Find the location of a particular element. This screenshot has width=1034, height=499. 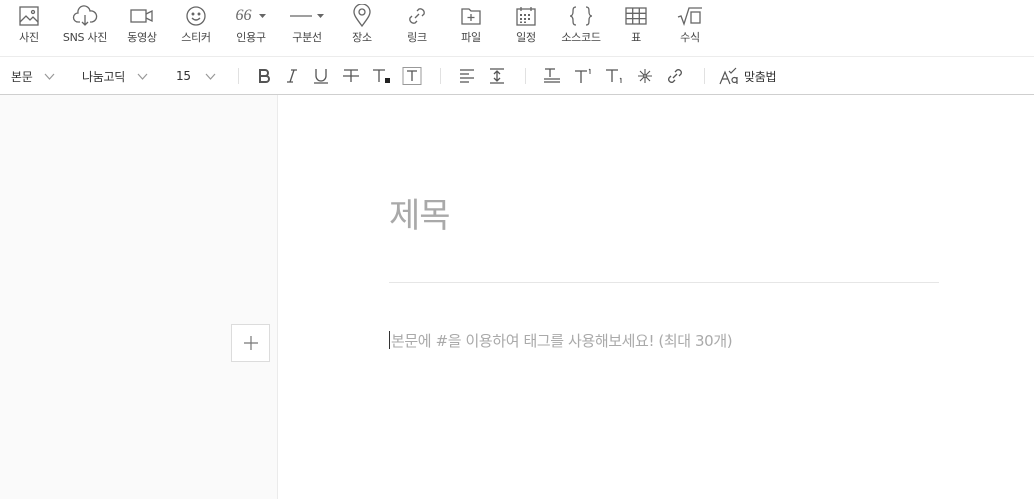

insert-source-code-button: 소스코드 is located at coordinates (581, 26).